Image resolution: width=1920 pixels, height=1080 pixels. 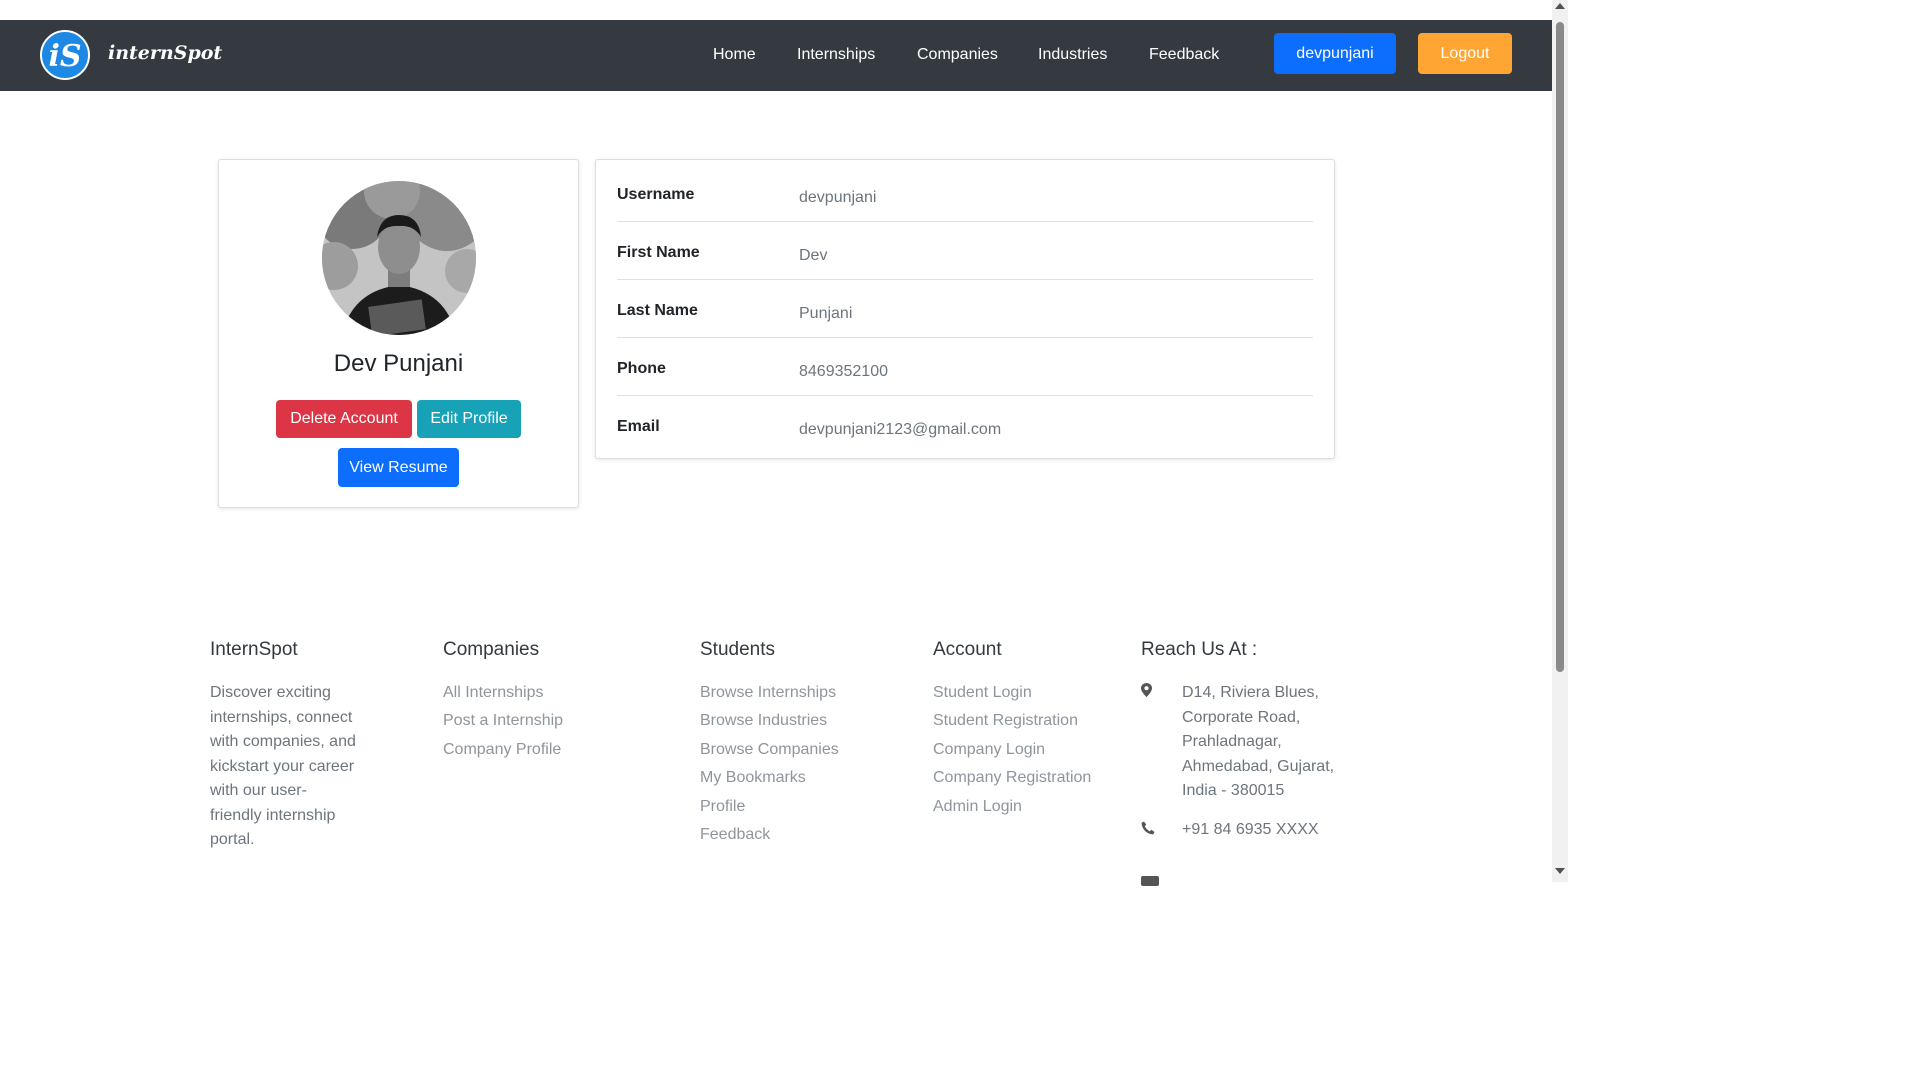 I want to click on brand-name: internSpot, so click(x=165, y=53).